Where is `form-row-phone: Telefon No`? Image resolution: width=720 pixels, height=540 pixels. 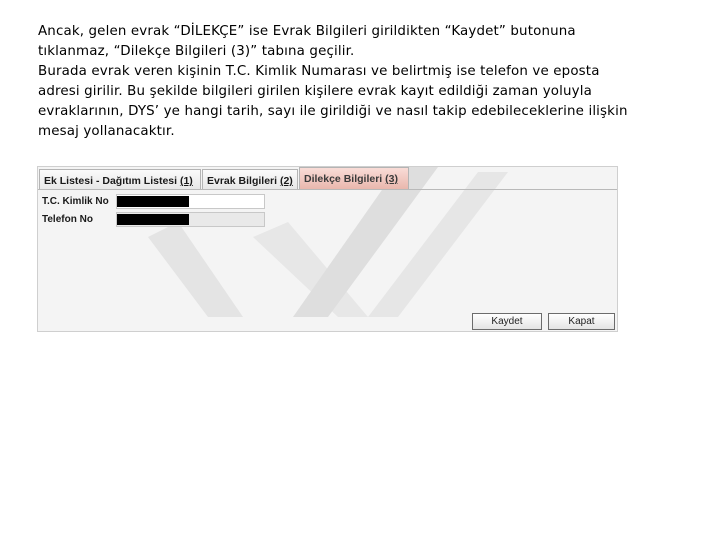 form-row-phone: Telefon No is located at coordinates (153, 220).